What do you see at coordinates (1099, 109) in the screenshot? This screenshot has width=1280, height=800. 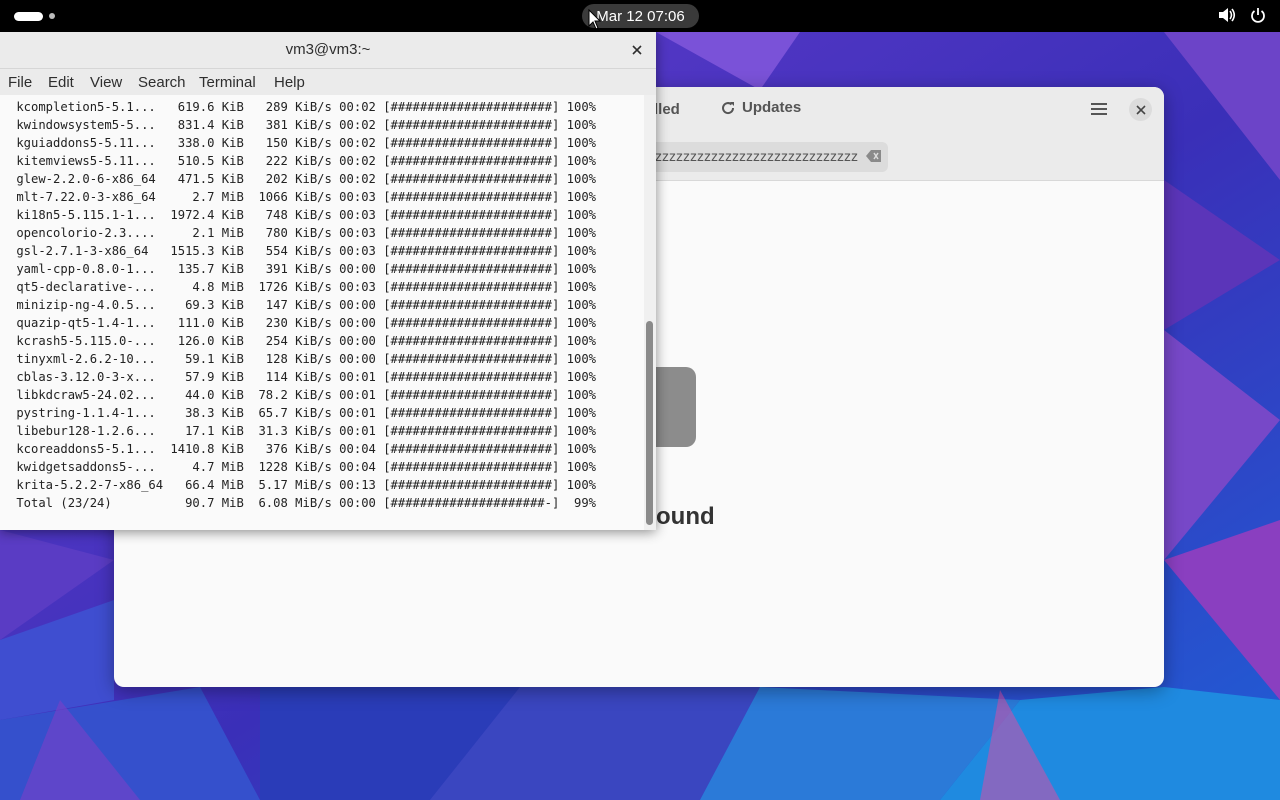 I see `hamburger-menu-icon` at bounding box center [1099, 109].